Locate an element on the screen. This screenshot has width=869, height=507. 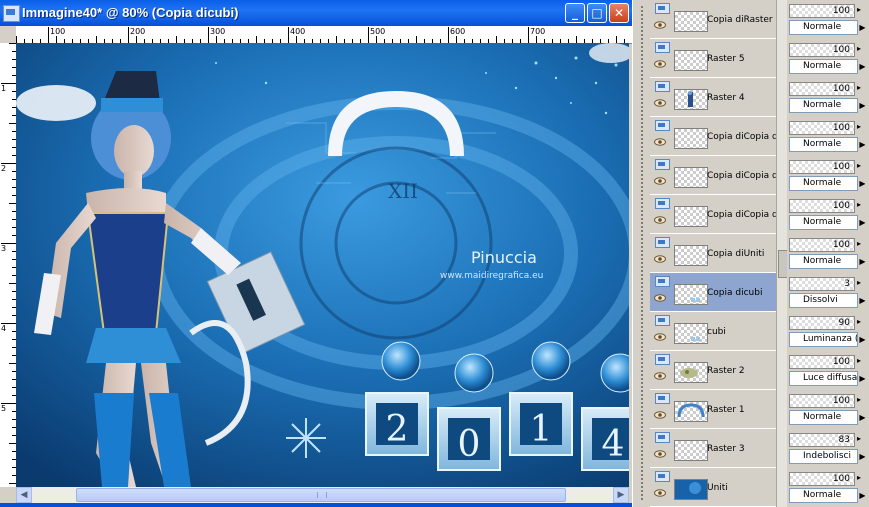
layer-row: cubi is located at coordinates (713, 331).